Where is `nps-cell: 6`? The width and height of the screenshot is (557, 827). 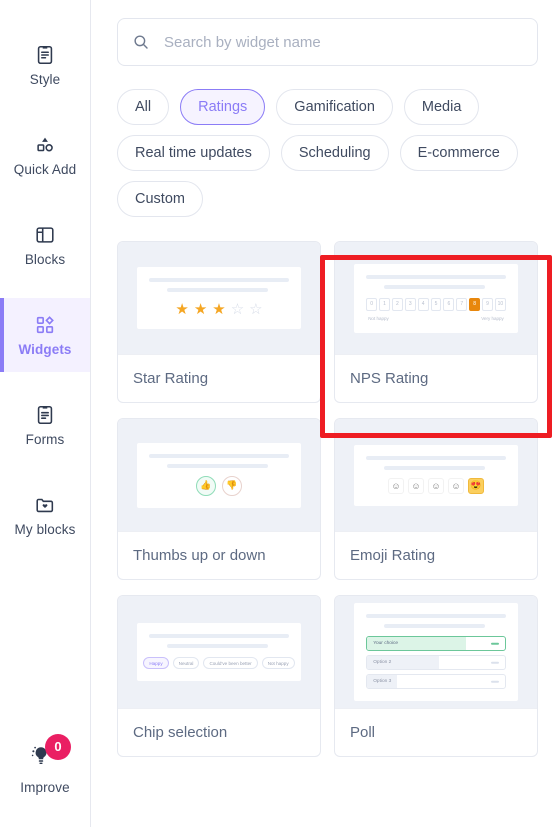
nps-cell: 6 is located at coordinates (449, 304).